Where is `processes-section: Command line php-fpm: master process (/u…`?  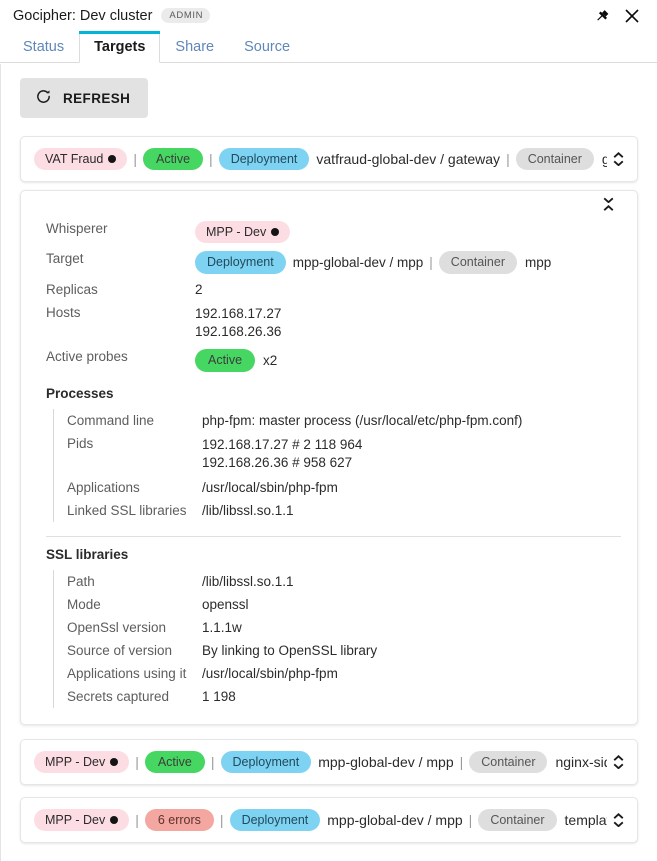 processes-section: Command line php-fpm: master process (/u… is located at coordinates (338, 465).